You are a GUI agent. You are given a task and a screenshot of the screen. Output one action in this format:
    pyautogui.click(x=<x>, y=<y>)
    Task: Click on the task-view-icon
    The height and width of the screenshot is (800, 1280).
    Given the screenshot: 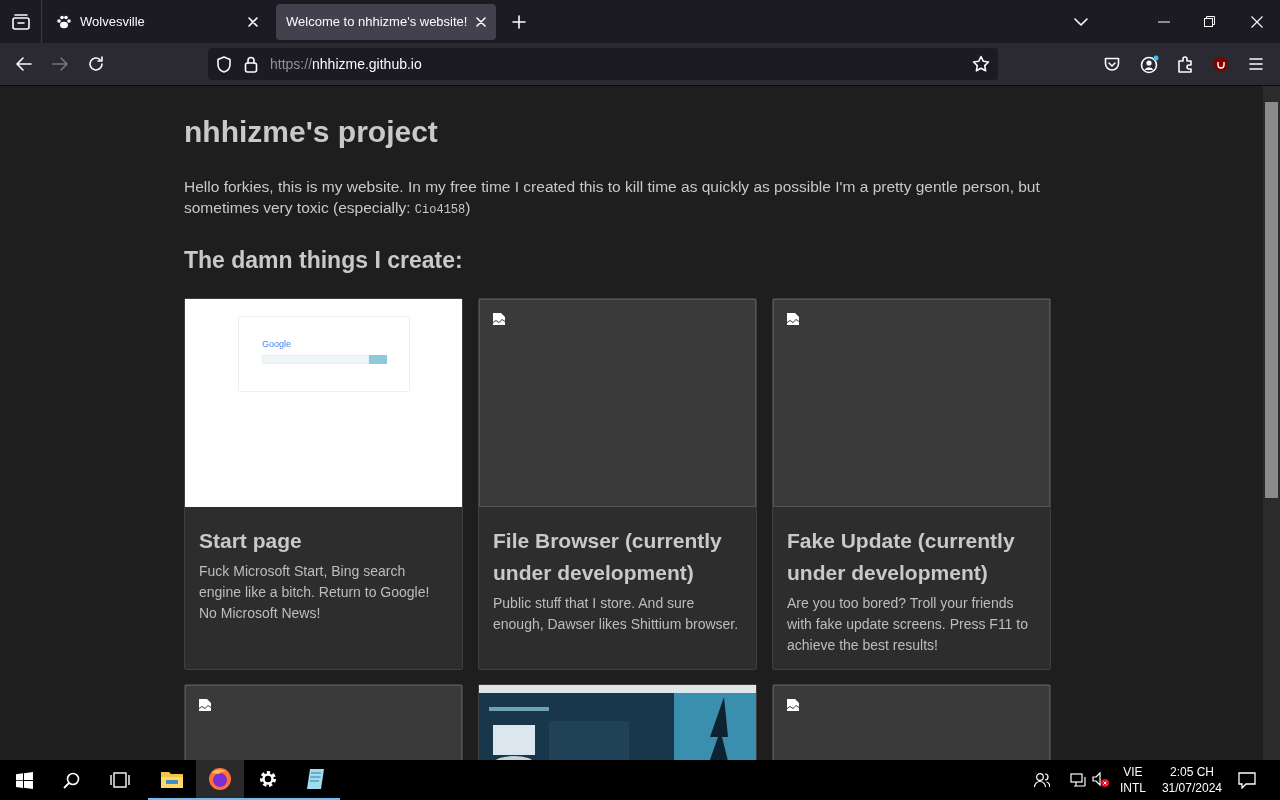 What is the action you would take?
    pyautogui.click(x=120, y=780)
    